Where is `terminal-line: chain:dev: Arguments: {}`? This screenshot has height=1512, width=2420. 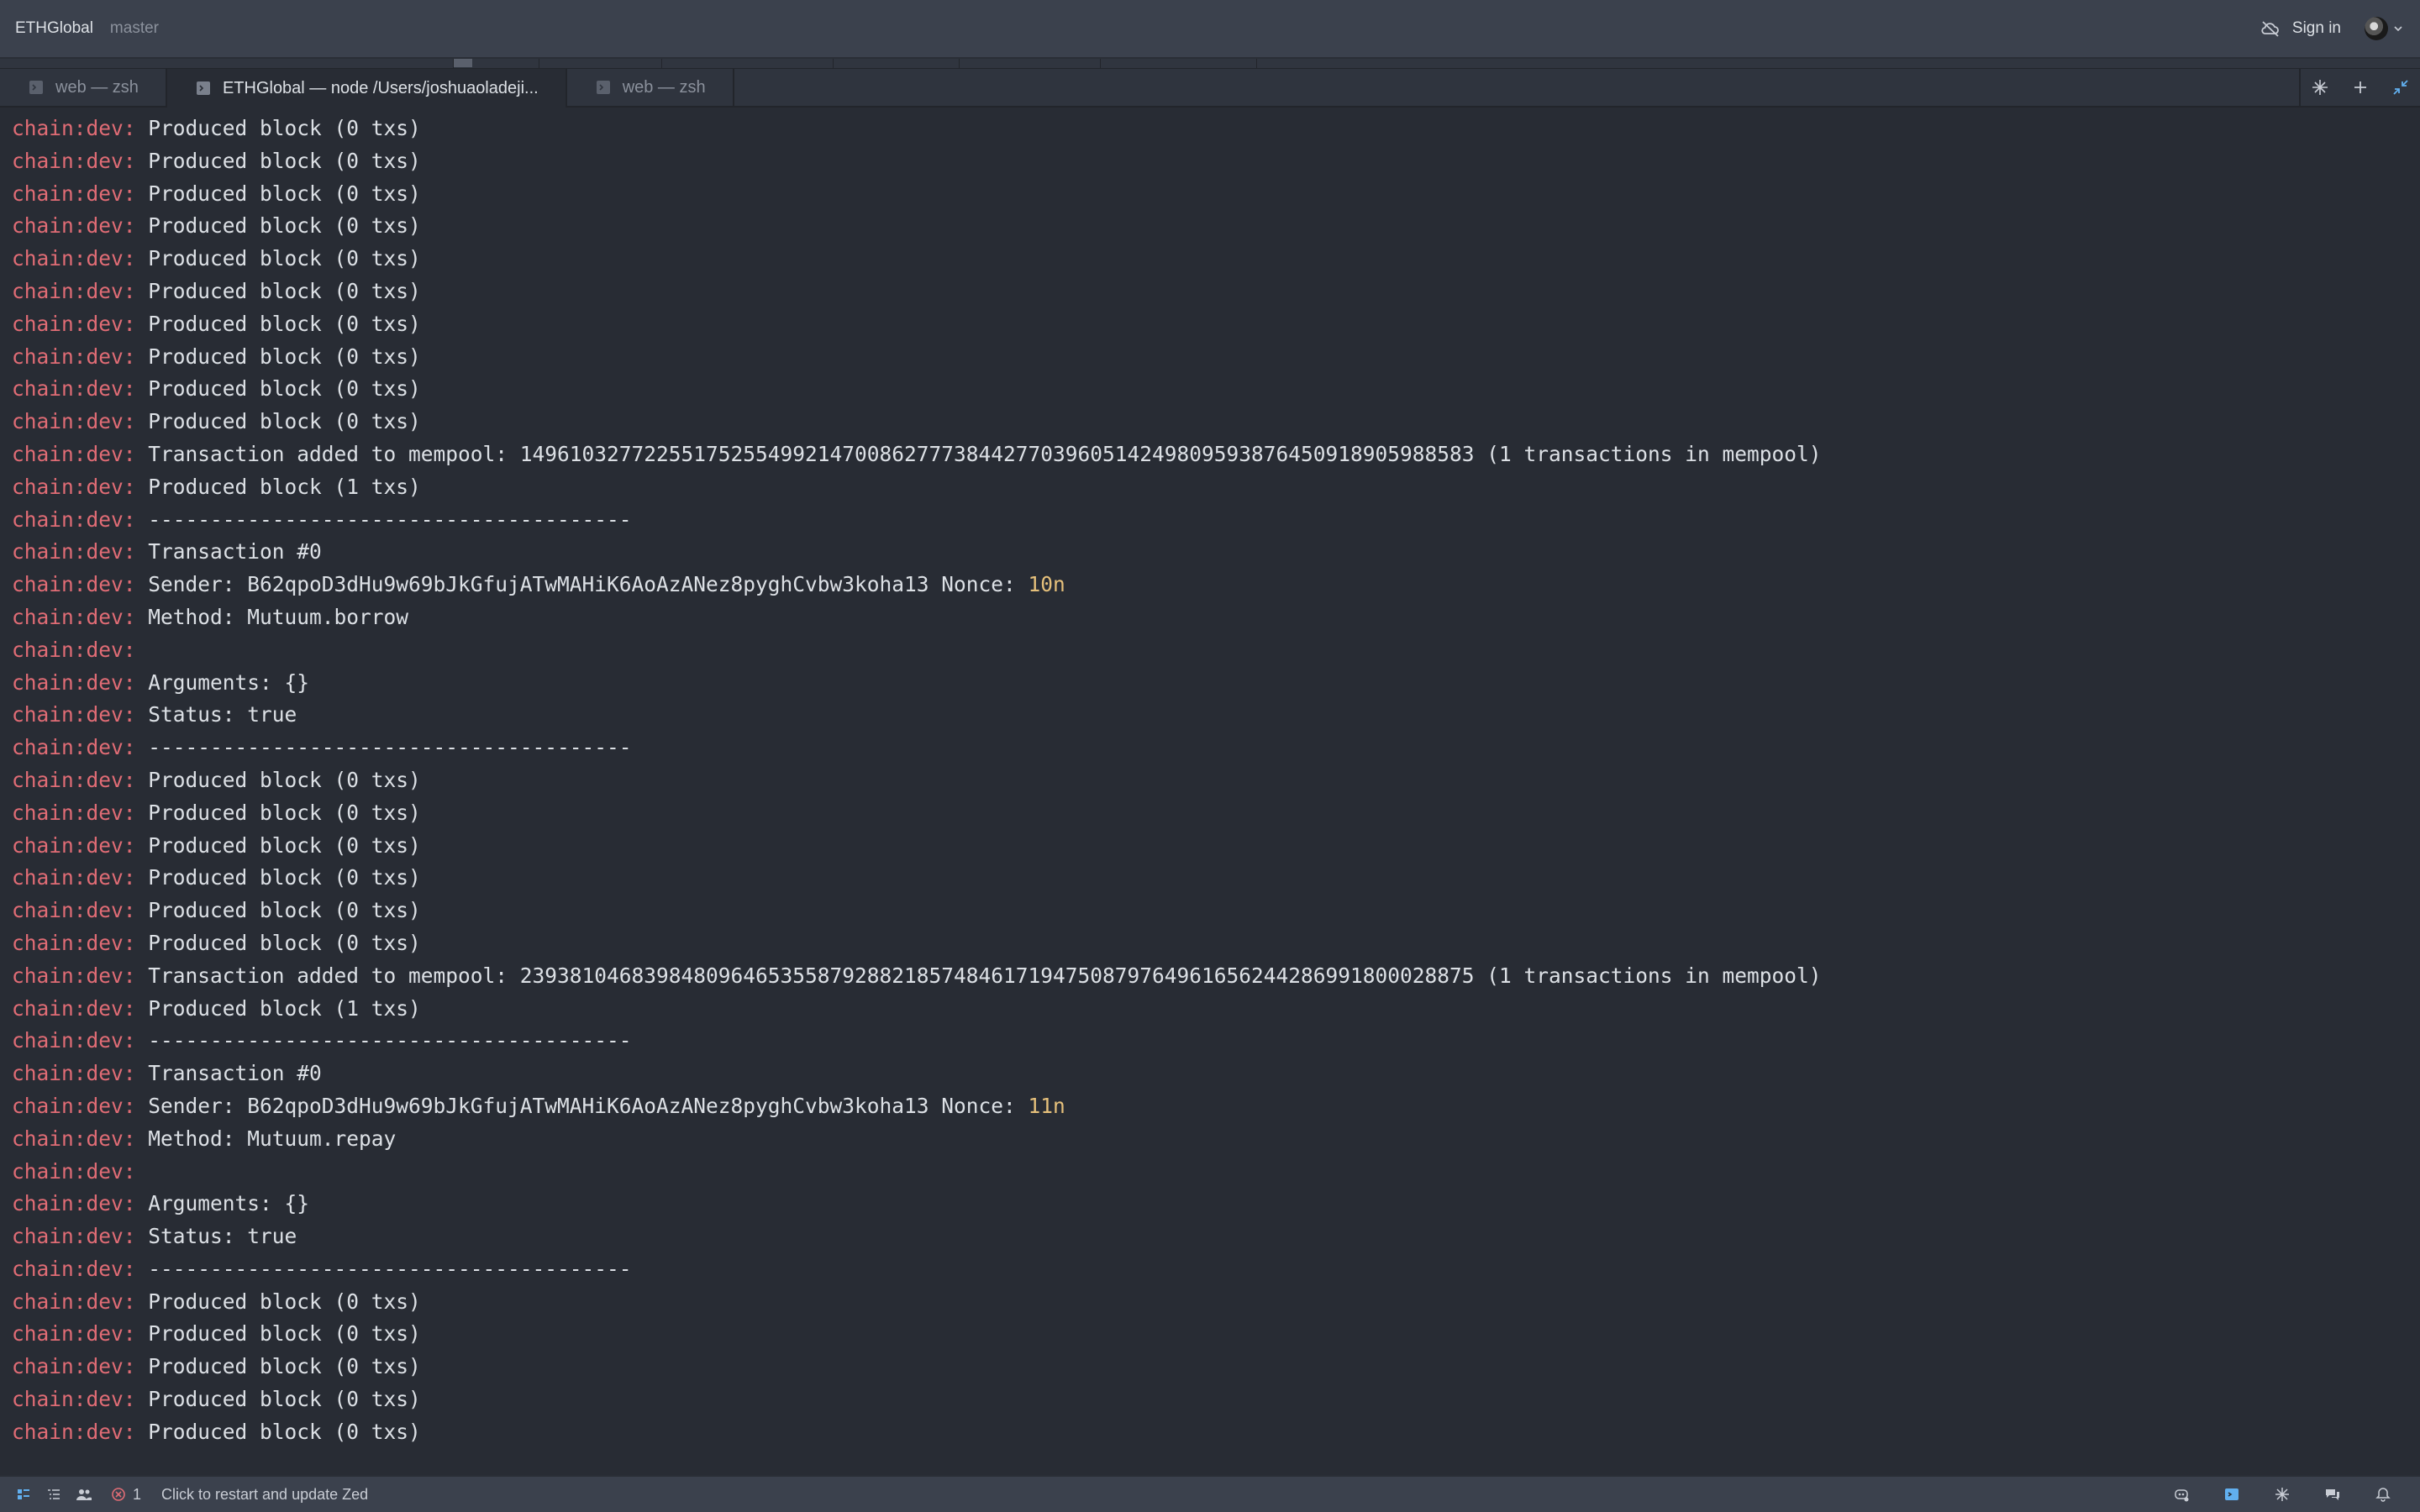
terminal-line: chain:dev: Arguments: {} is located at coordinates (1216, 1204).